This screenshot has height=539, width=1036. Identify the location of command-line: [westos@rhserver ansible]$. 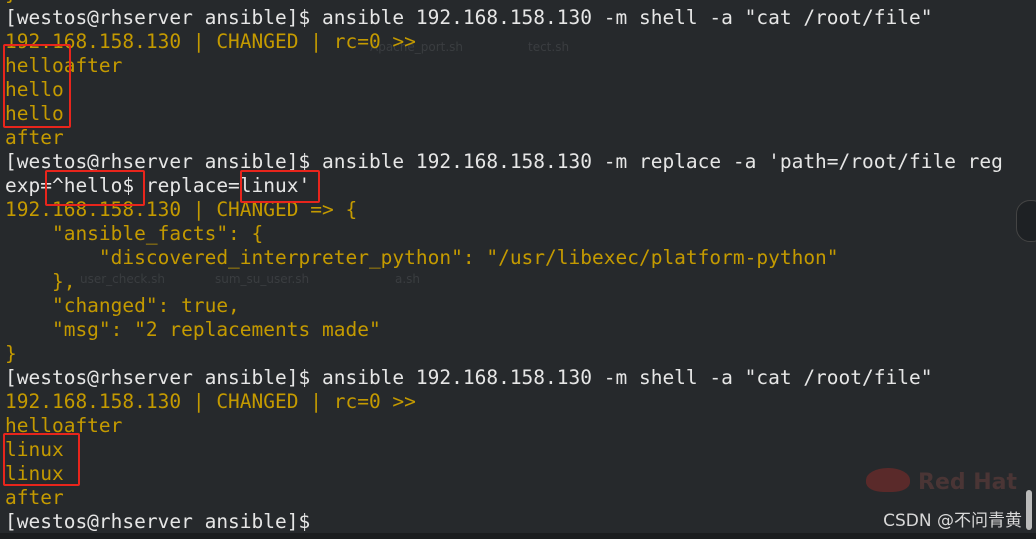
(158, 521).